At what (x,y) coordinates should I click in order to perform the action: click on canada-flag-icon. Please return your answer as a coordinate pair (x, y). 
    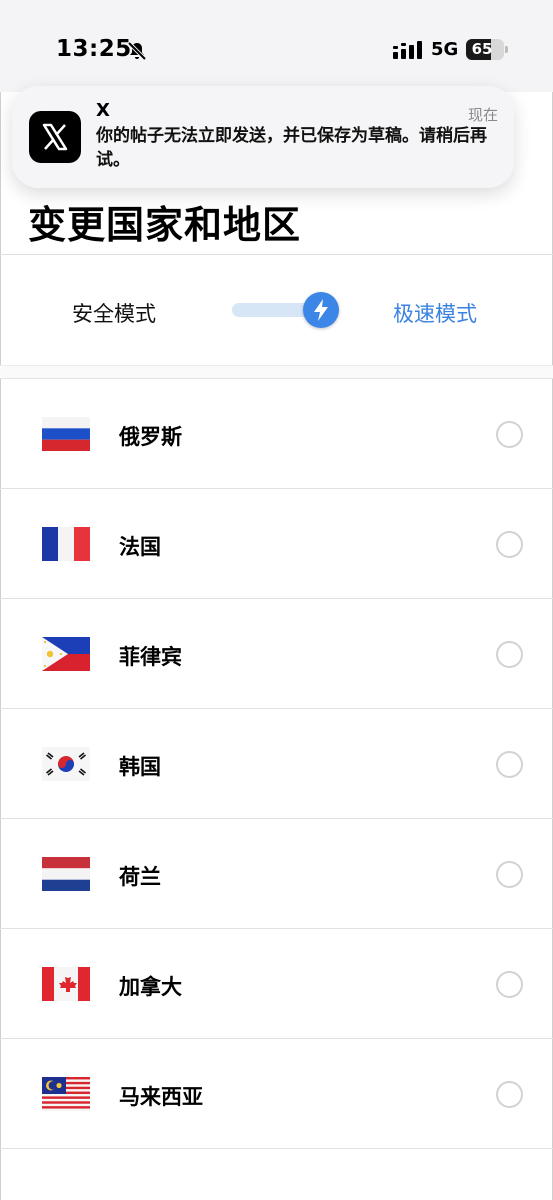
    Looking at the image, I should click on (66, 984).